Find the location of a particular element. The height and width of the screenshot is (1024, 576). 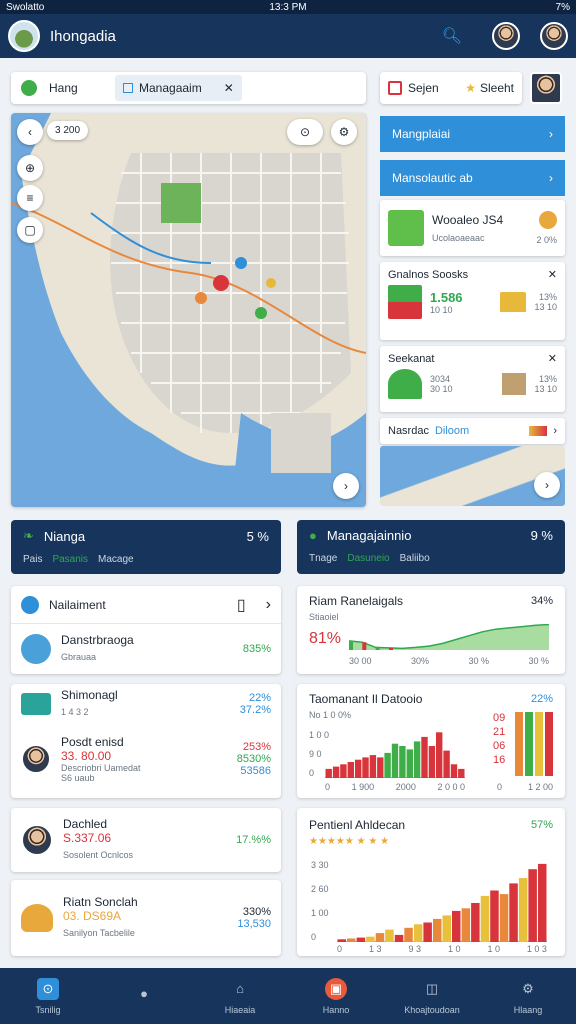

info-icon is located at coordinates (548, 220).